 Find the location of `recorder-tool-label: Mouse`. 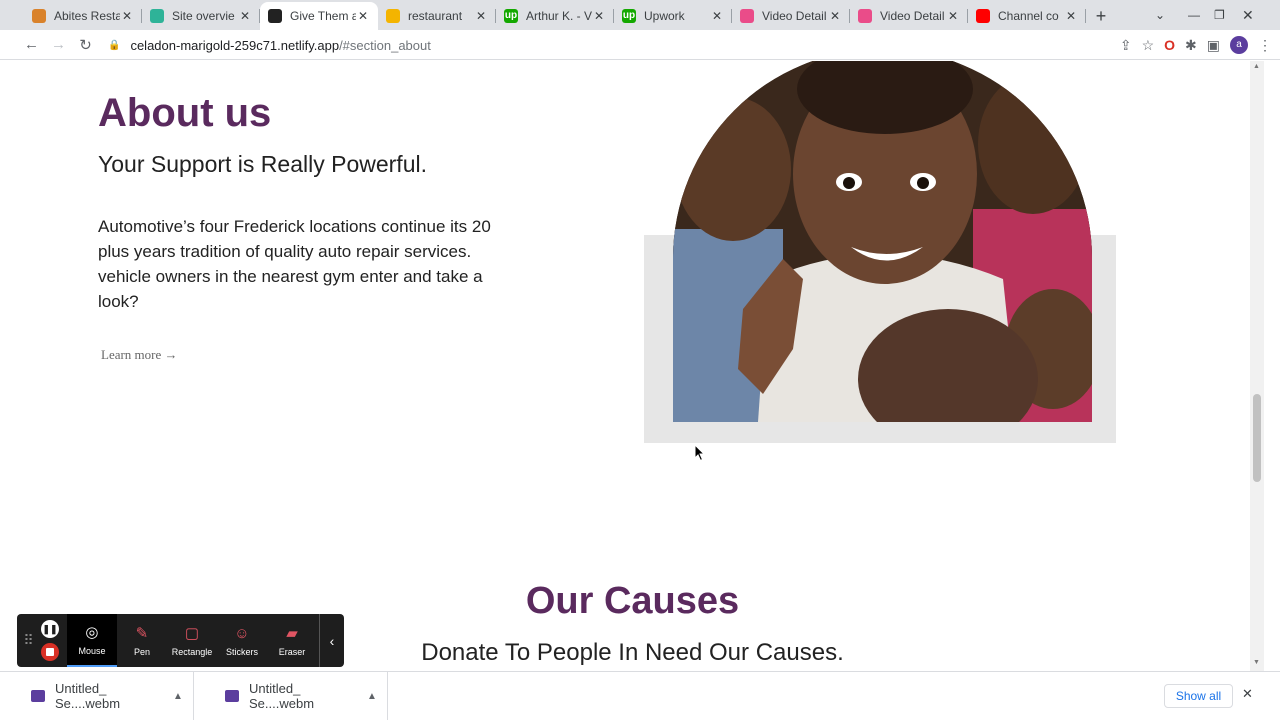

recorder-tool-label: Mouse is located at coordinates (92, 651).